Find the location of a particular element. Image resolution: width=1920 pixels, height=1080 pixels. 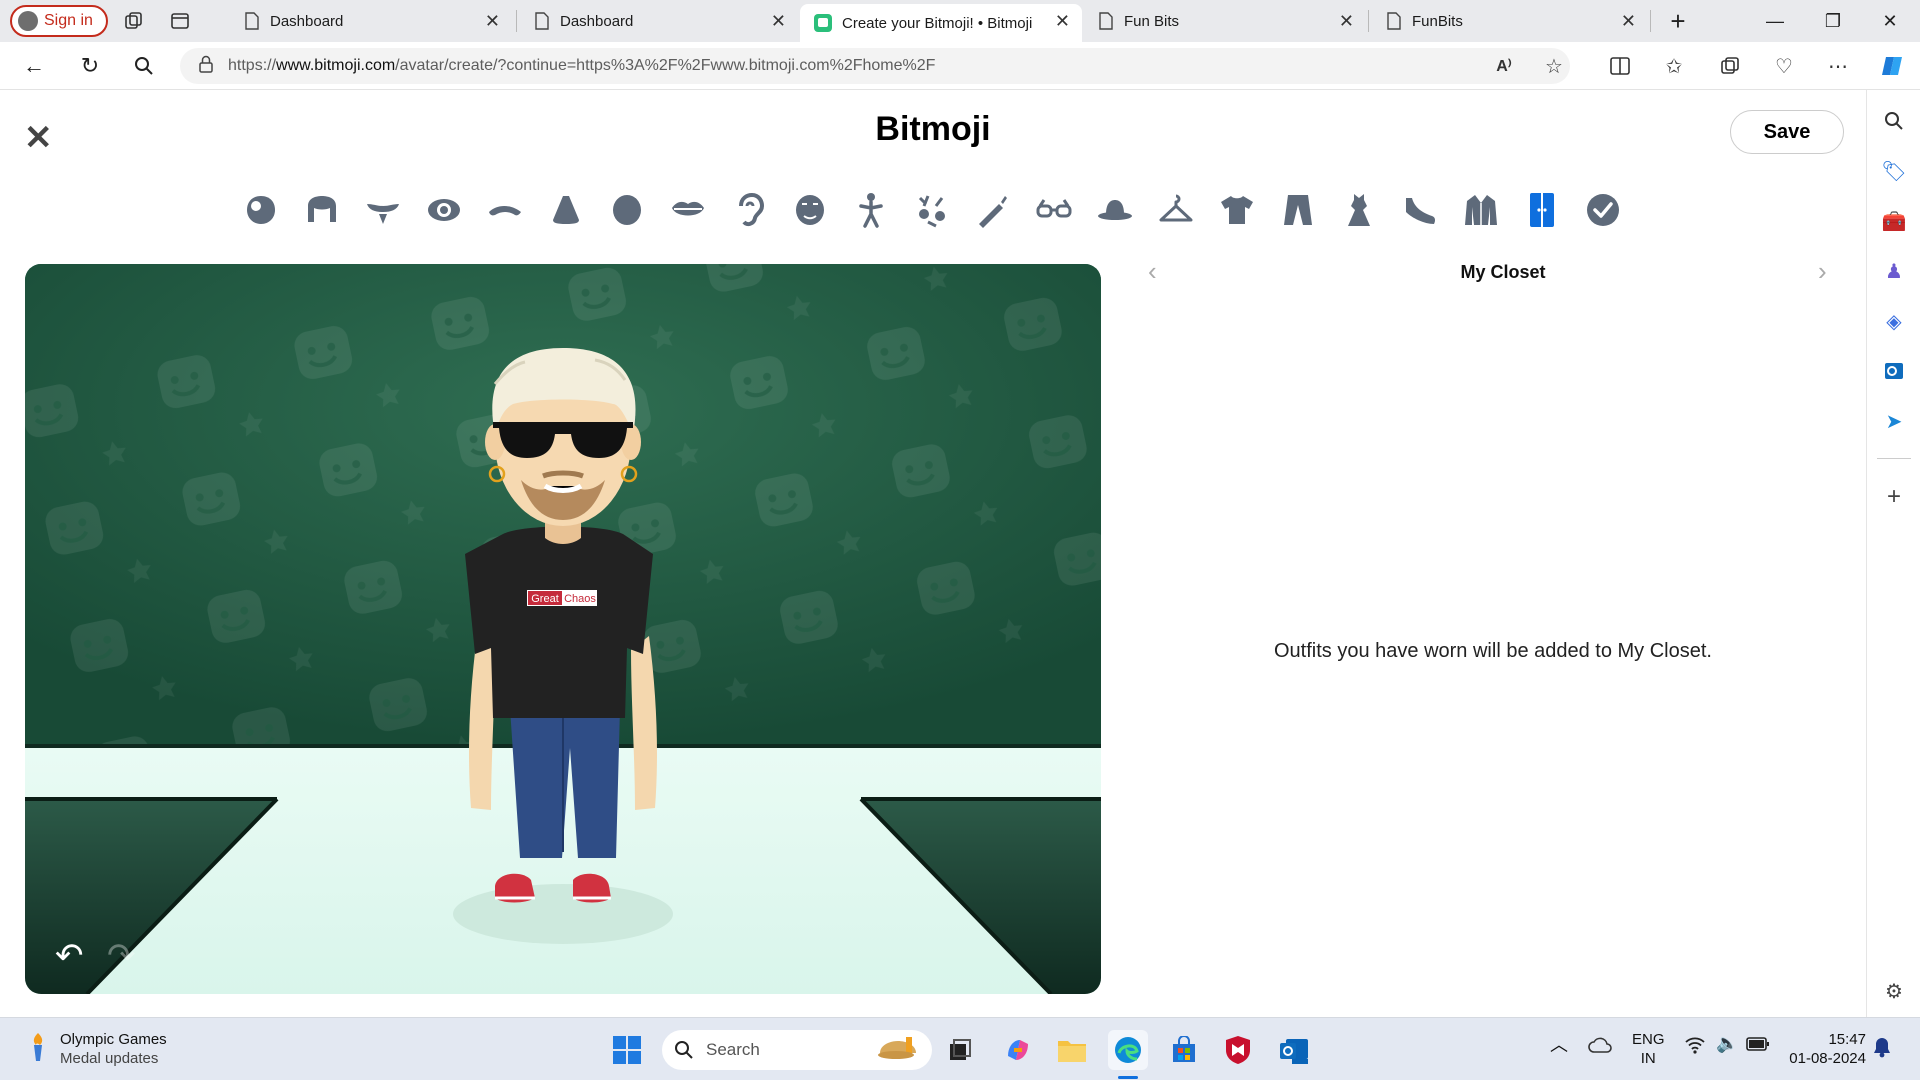

favorite-star-icon: ☆ is located at coordinates (1554, 66).